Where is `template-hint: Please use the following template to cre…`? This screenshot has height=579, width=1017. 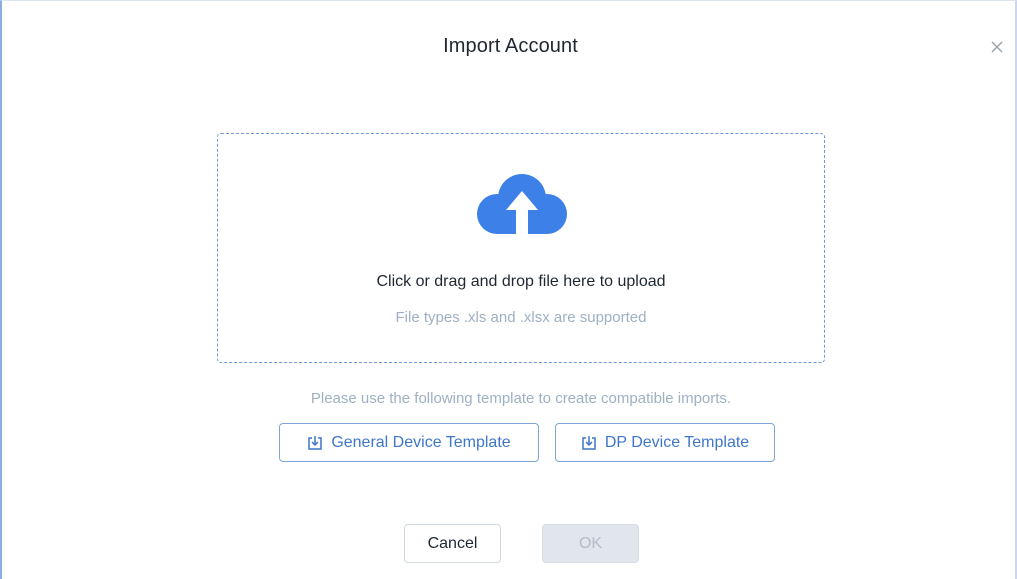
template-hint: Please use the following template to cre… is located at coordinates (521, 398).